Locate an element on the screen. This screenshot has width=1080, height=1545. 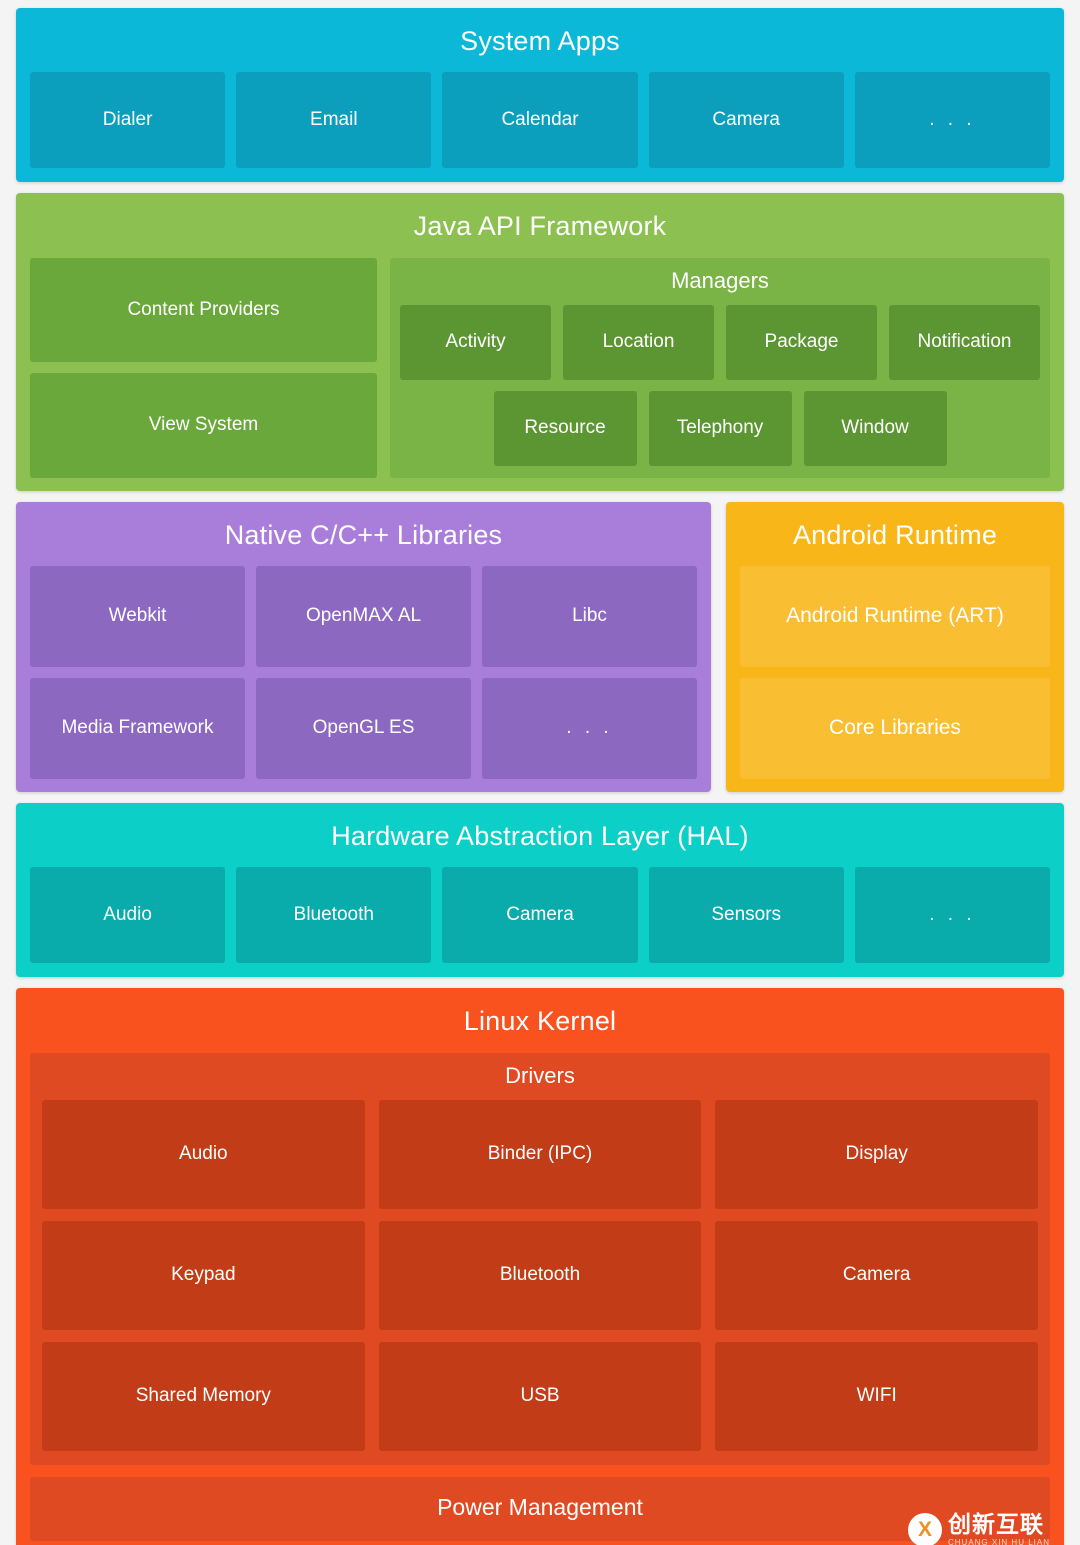
tile-driver-wifi: WIFI is located at coordinates (877, 1396).